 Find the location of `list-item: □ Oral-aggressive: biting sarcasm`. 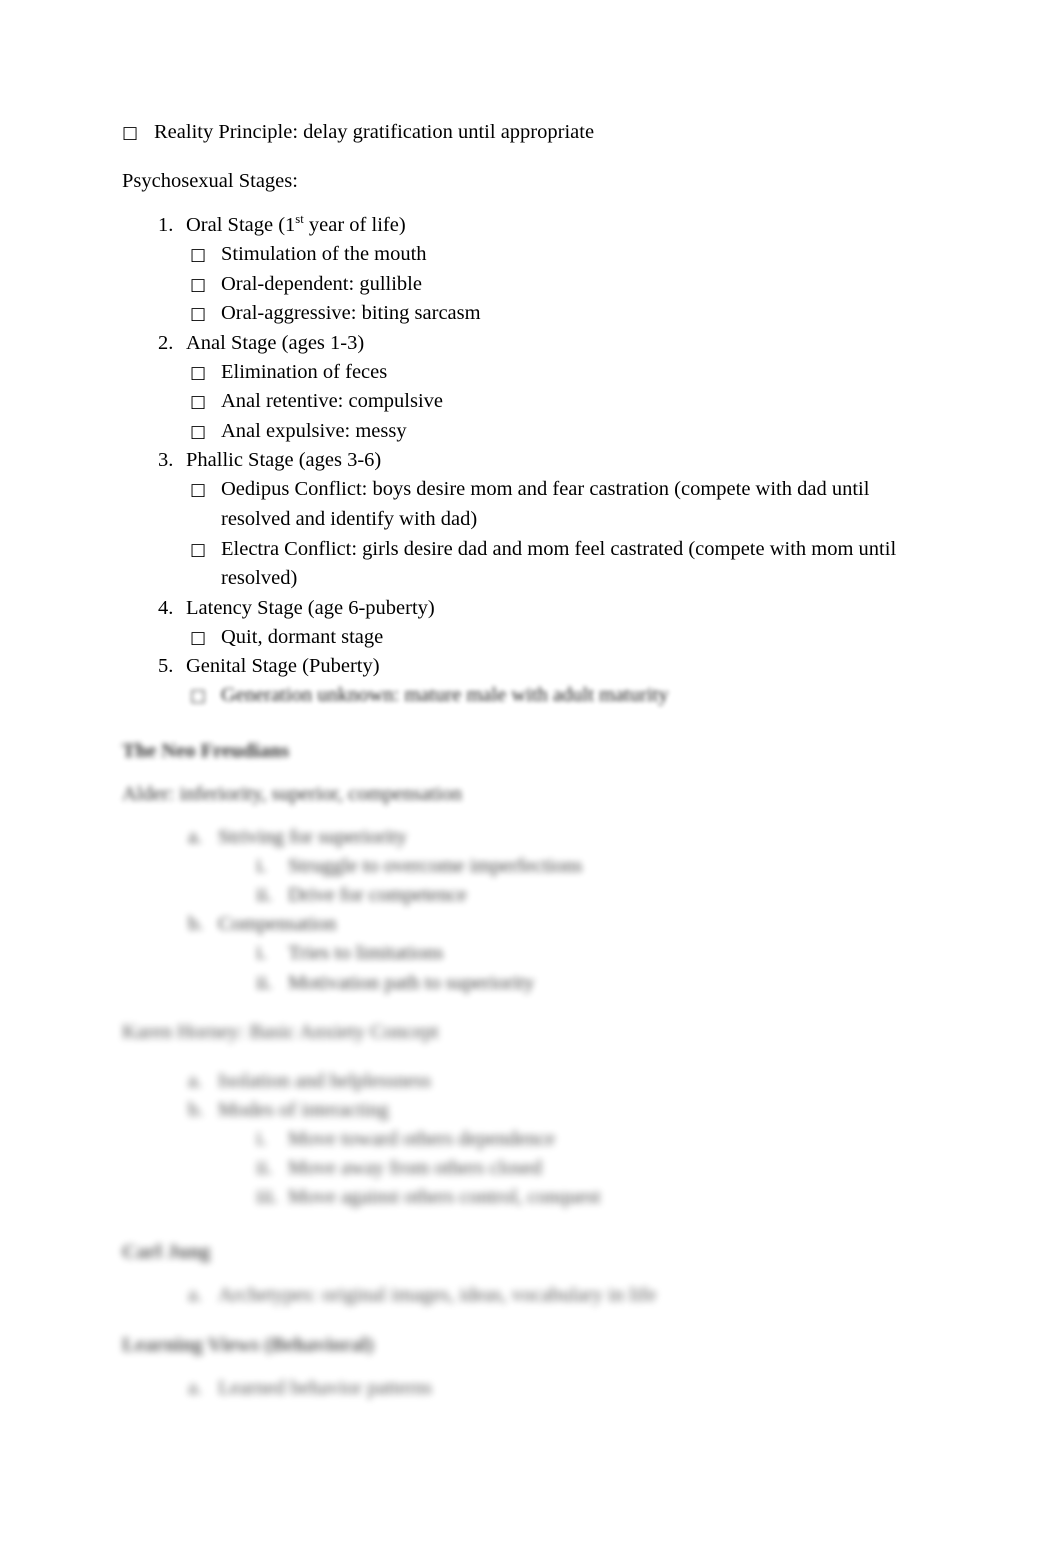

list-item: □ Oral-aggressive: biting sarcasm is located at coordinates (566, 314).